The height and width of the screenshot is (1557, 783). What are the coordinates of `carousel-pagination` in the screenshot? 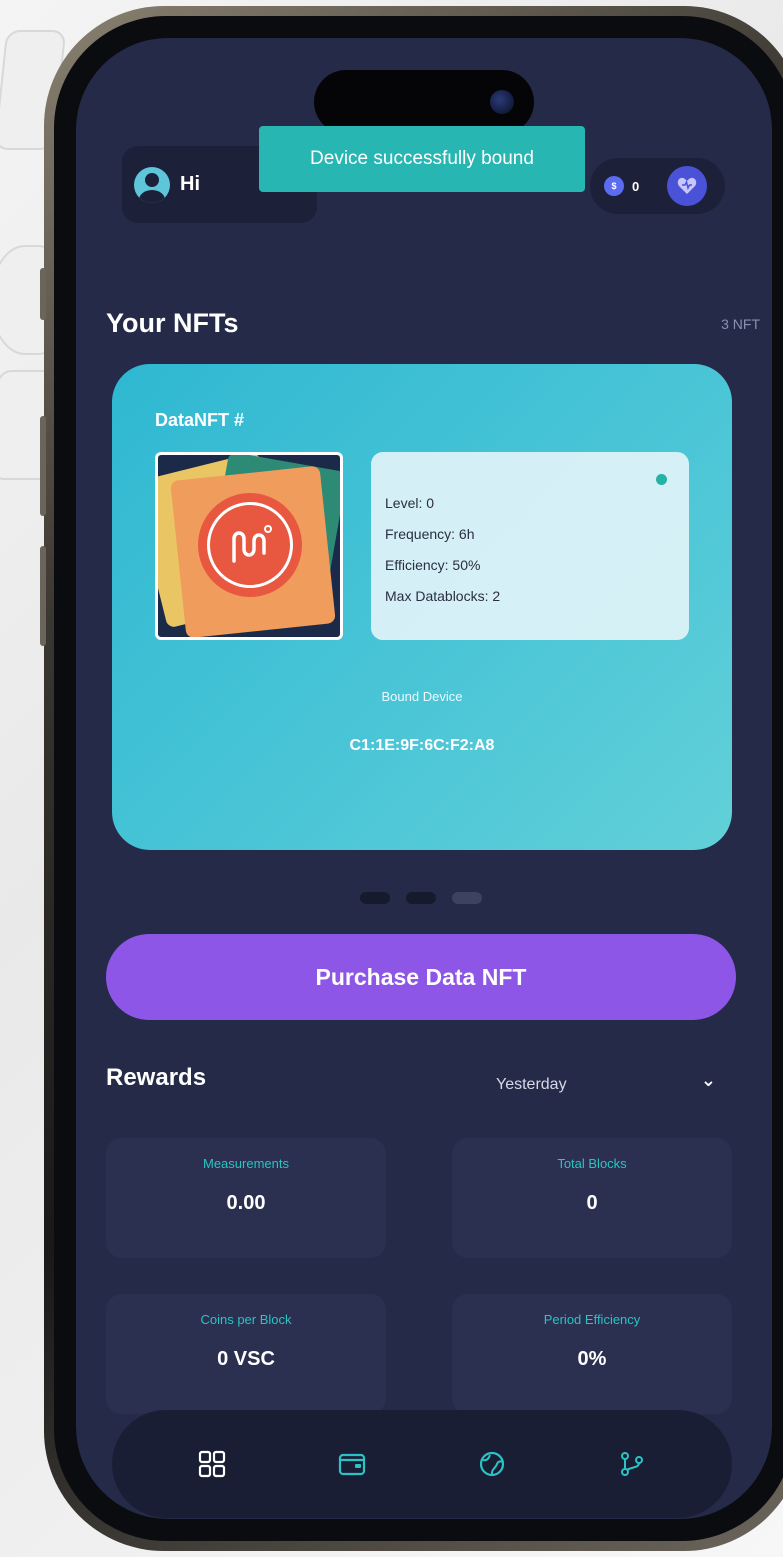 It's located at (421, 898).